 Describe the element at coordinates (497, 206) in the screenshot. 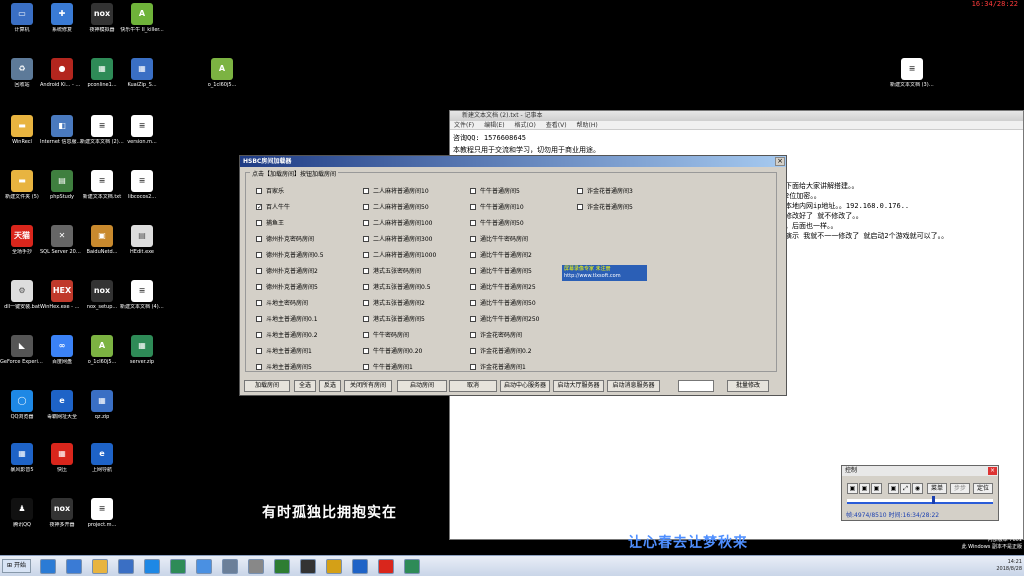

I see `room-checkbox: 牛牛普通房间10` at that location.